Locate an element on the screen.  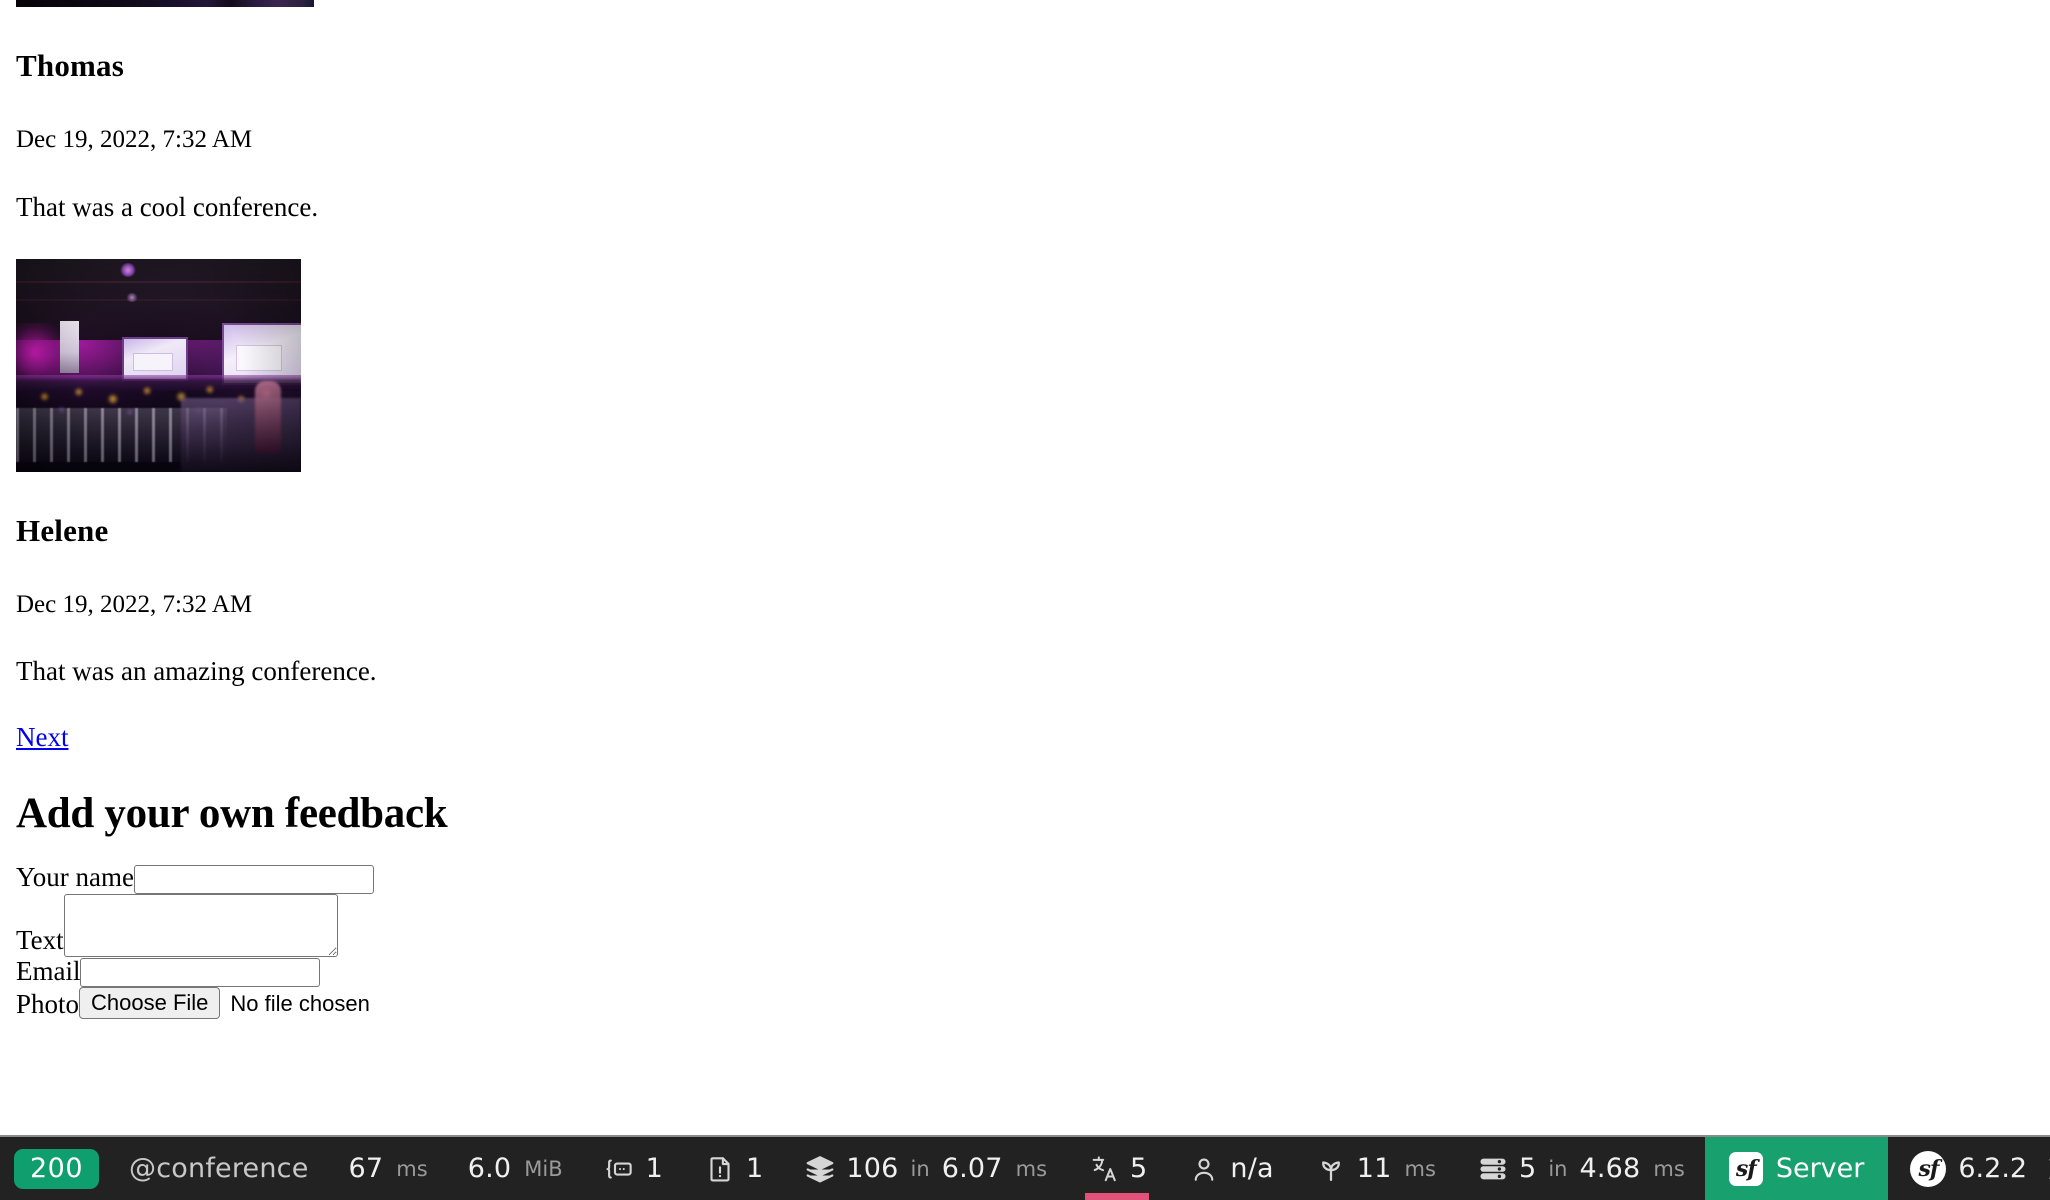
comment-text: That was a cool conference. is located at coordinates (167, 206).